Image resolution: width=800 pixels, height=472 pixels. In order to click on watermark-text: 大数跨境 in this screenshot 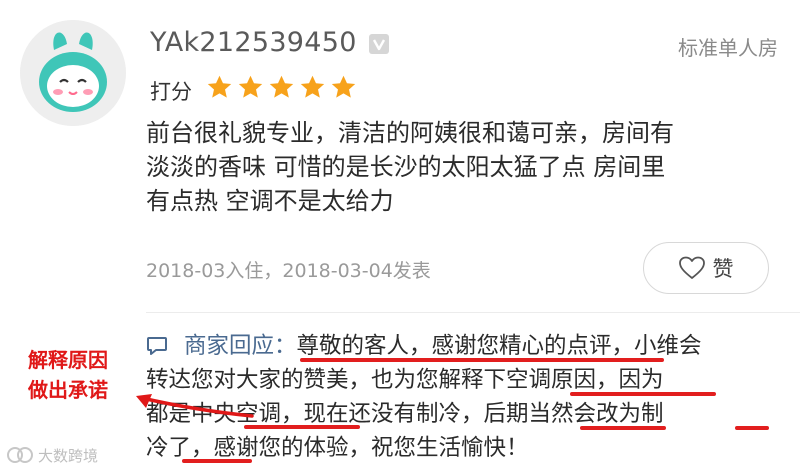, I will do `click(68, 455)`.